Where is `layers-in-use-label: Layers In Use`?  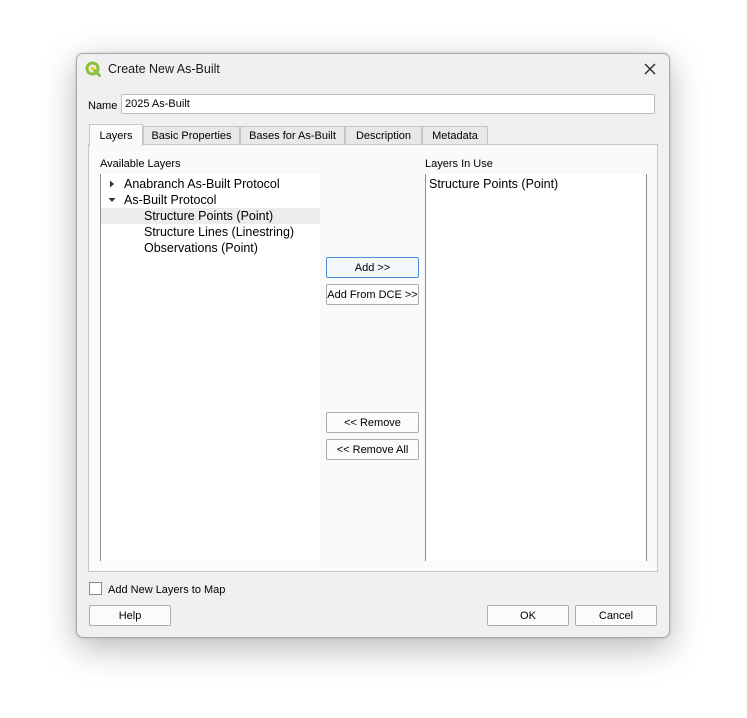 layers-in-use-label: Layers In Use is located at coordinates (459, 164).